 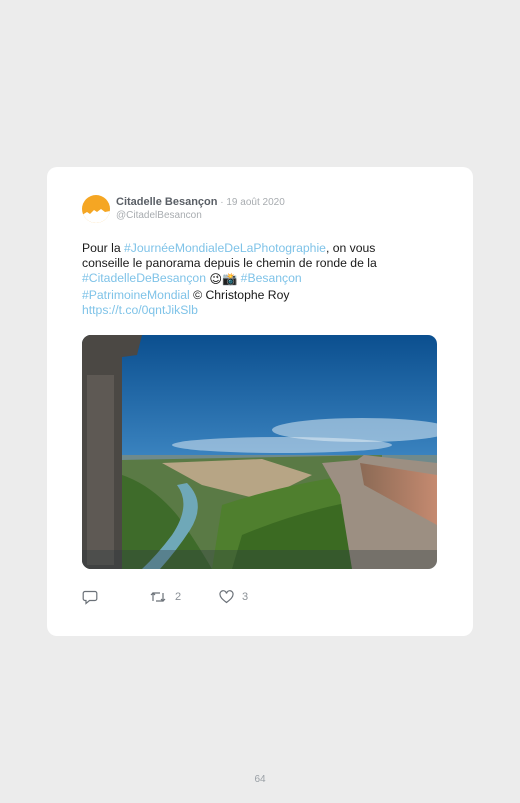 What do you see at coordinates (225, 248) in the screenshot?
I see `hashtag-link: #JournéeMondialeDeLaPhotographie` at bounding box center [225, 248].